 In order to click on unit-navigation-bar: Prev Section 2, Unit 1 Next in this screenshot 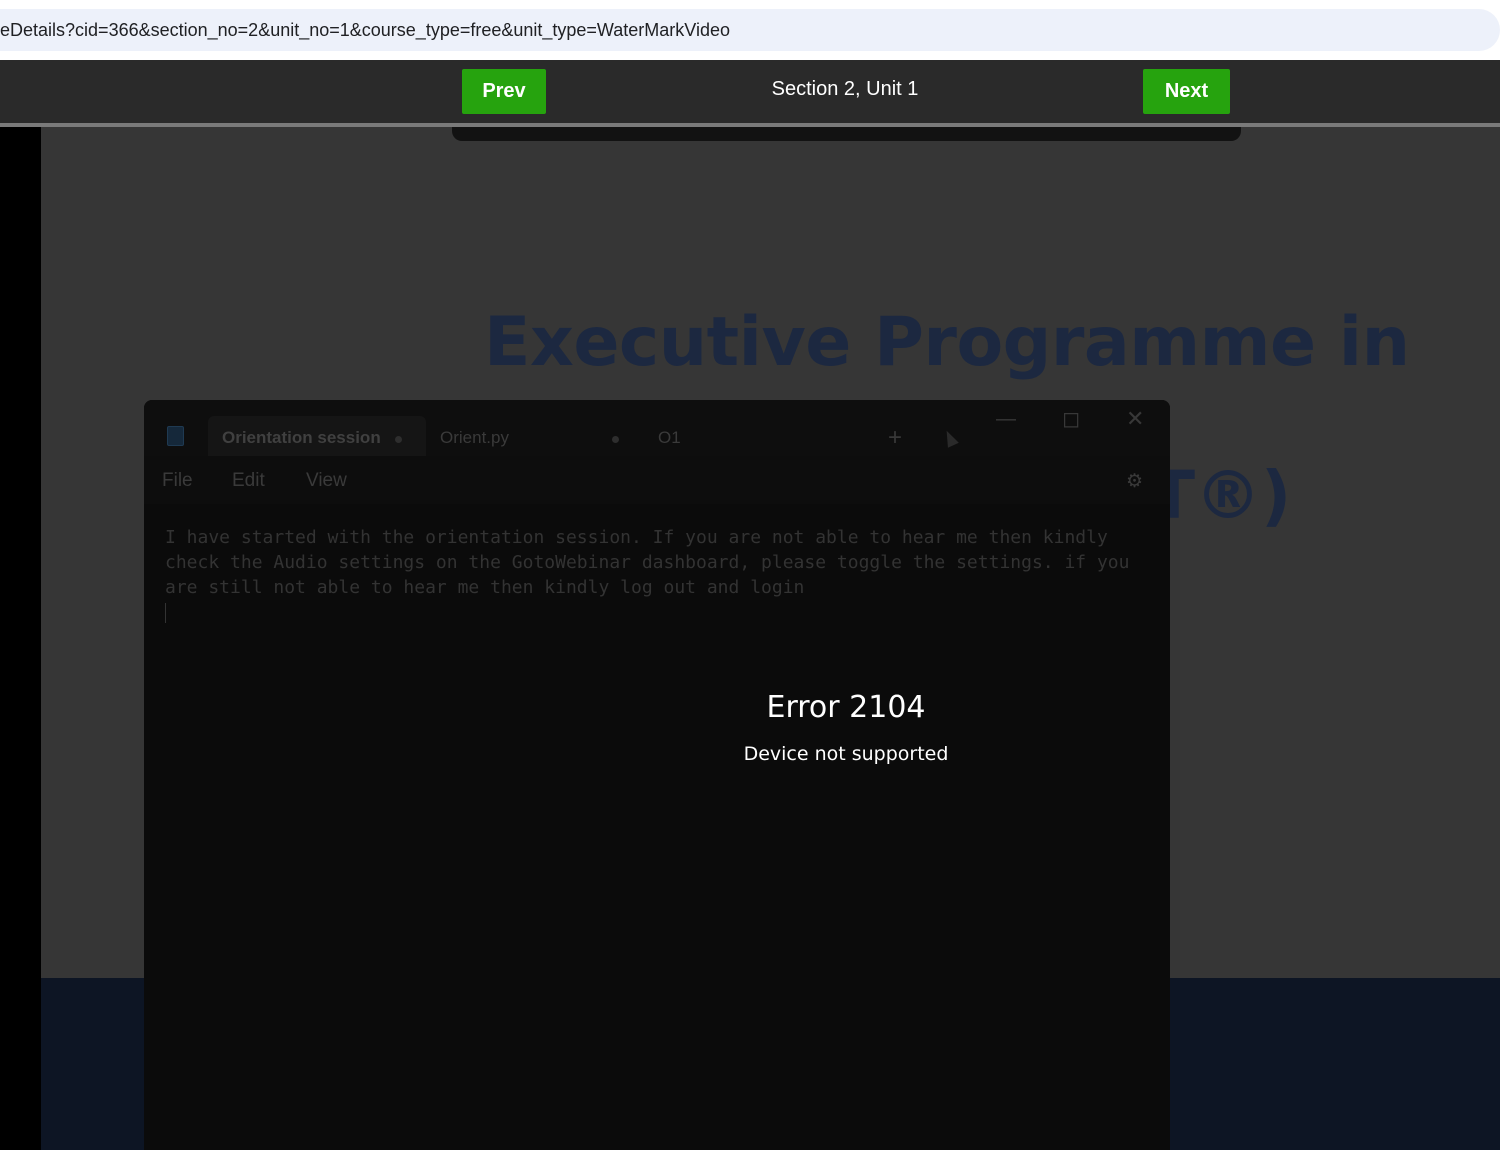, I will do `click(750, 91)`.